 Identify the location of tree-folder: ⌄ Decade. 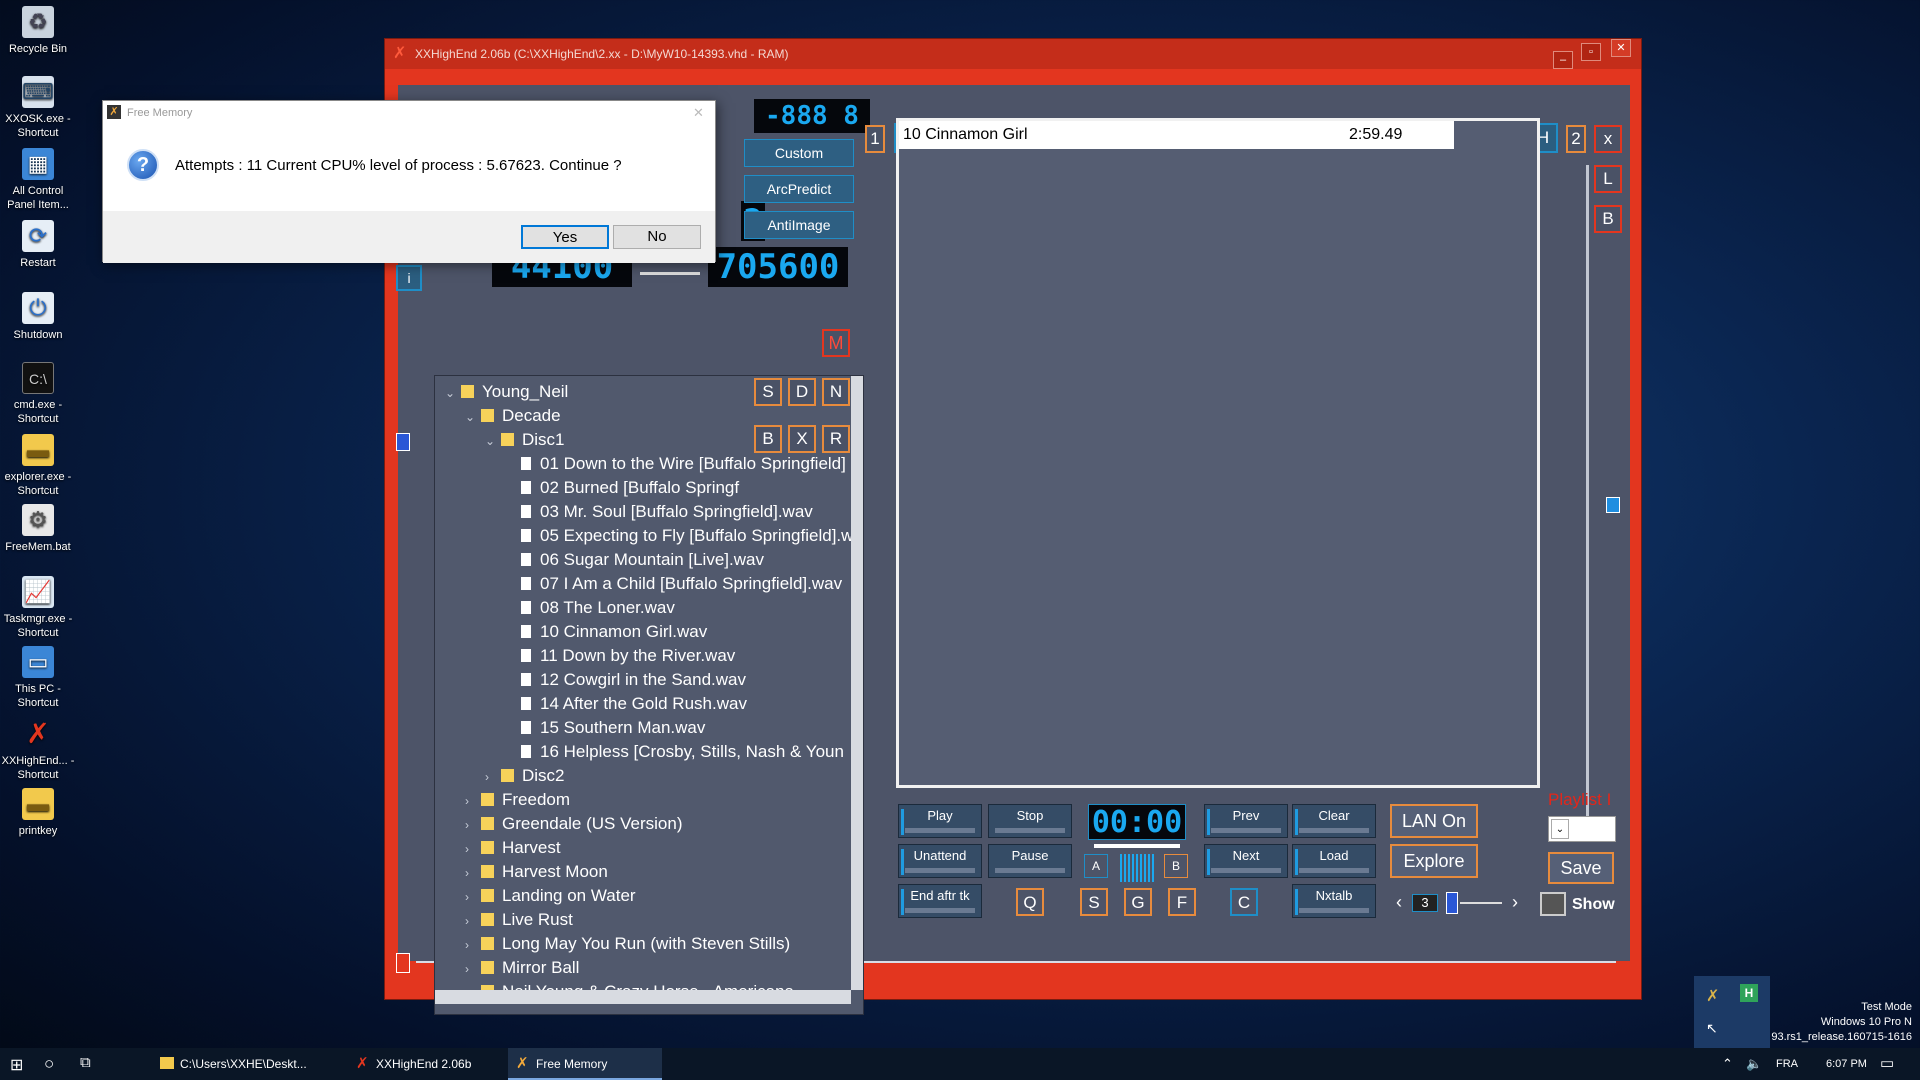
(513, 416).